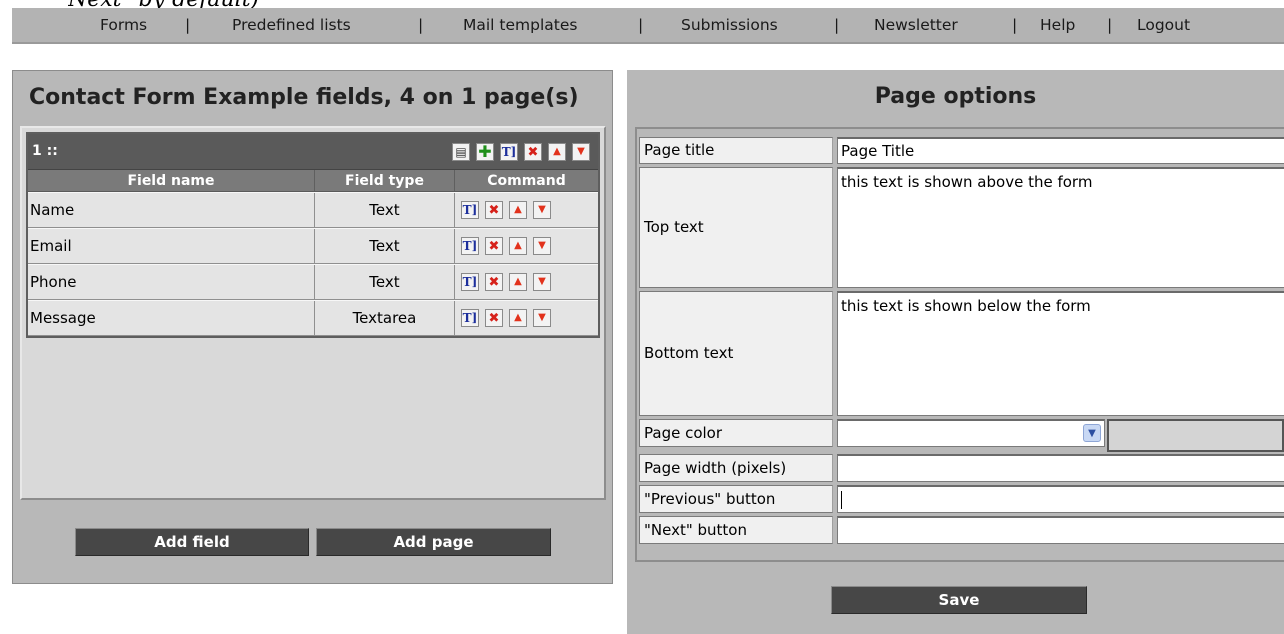 The width and height of the screenshot is (1284, 634). What do you see at coordinates (1060, 468) in the screenshot?
I see `page-width-input` at bounding box center [1060, 468].